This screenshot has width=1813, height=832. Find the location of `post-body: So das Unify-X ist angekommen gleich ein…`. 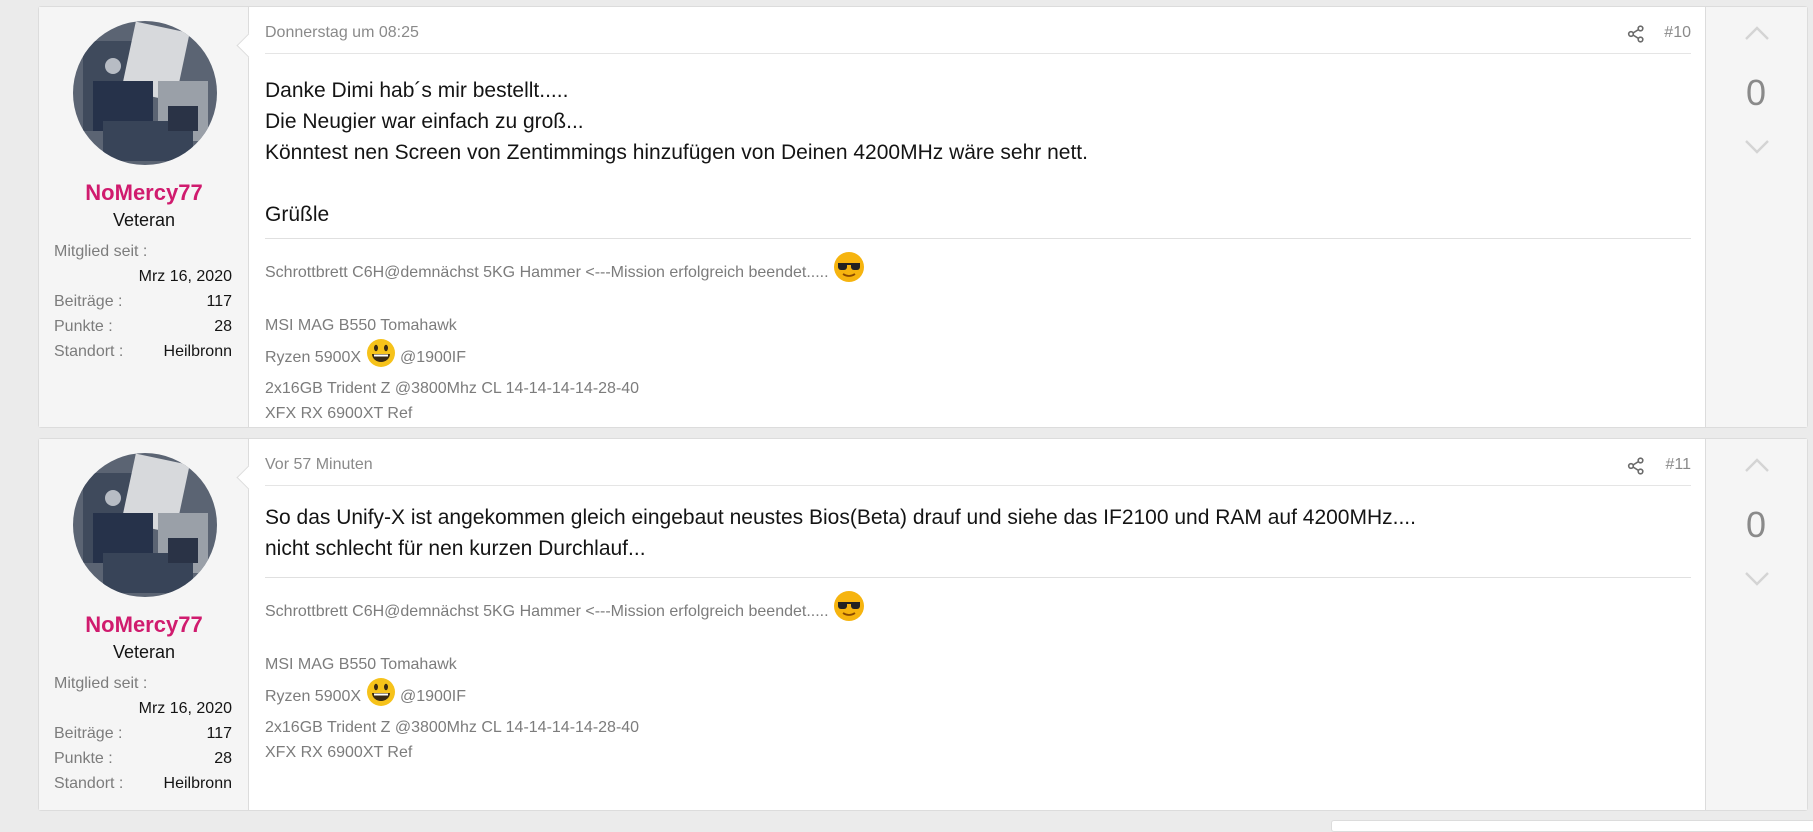

post-body: So das Unify-X ist angekommen gleich ein… is located at coordinates (978, 533).